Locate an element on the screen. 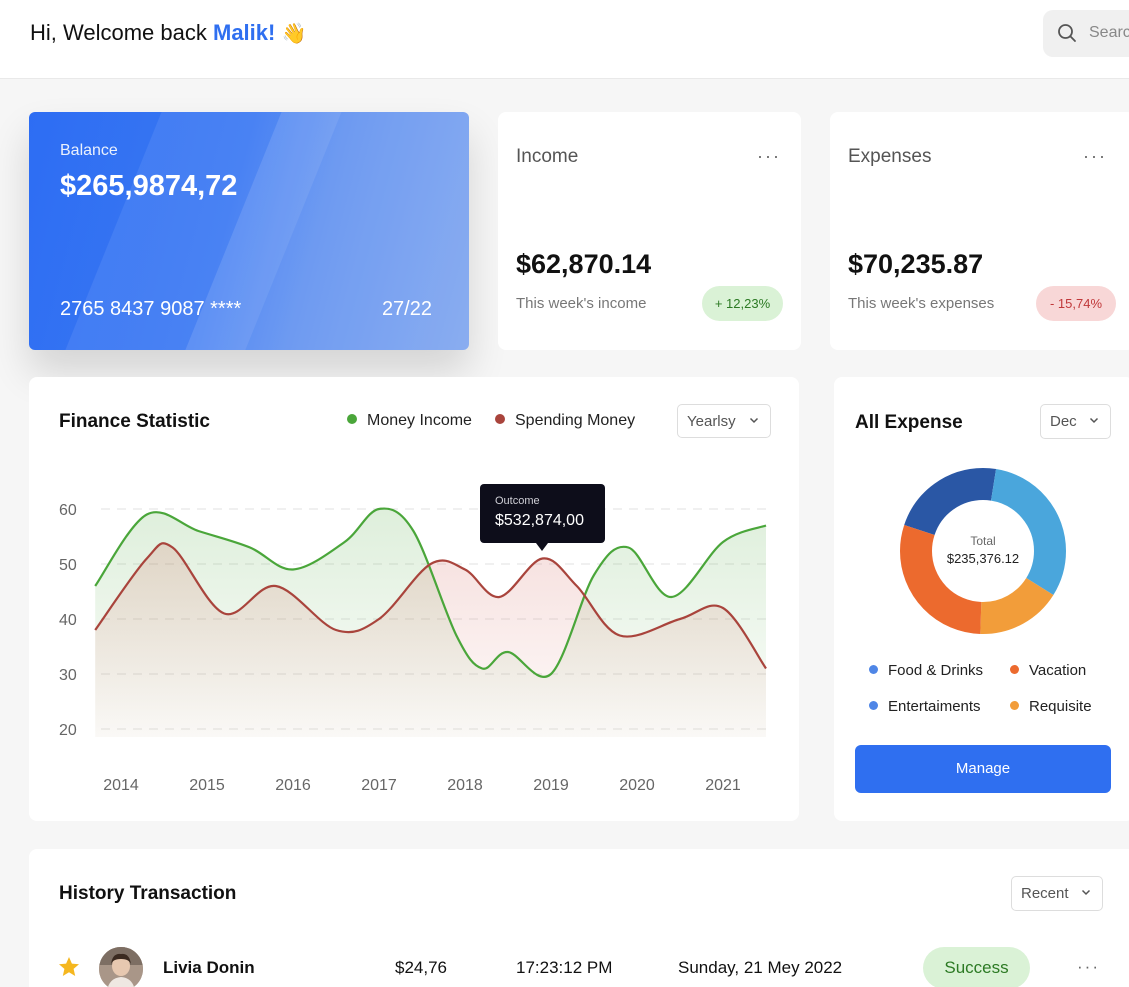 This screenshot has height=987, width=1129. transaction-amount: $24,76 is located at coordinates (421, 967).